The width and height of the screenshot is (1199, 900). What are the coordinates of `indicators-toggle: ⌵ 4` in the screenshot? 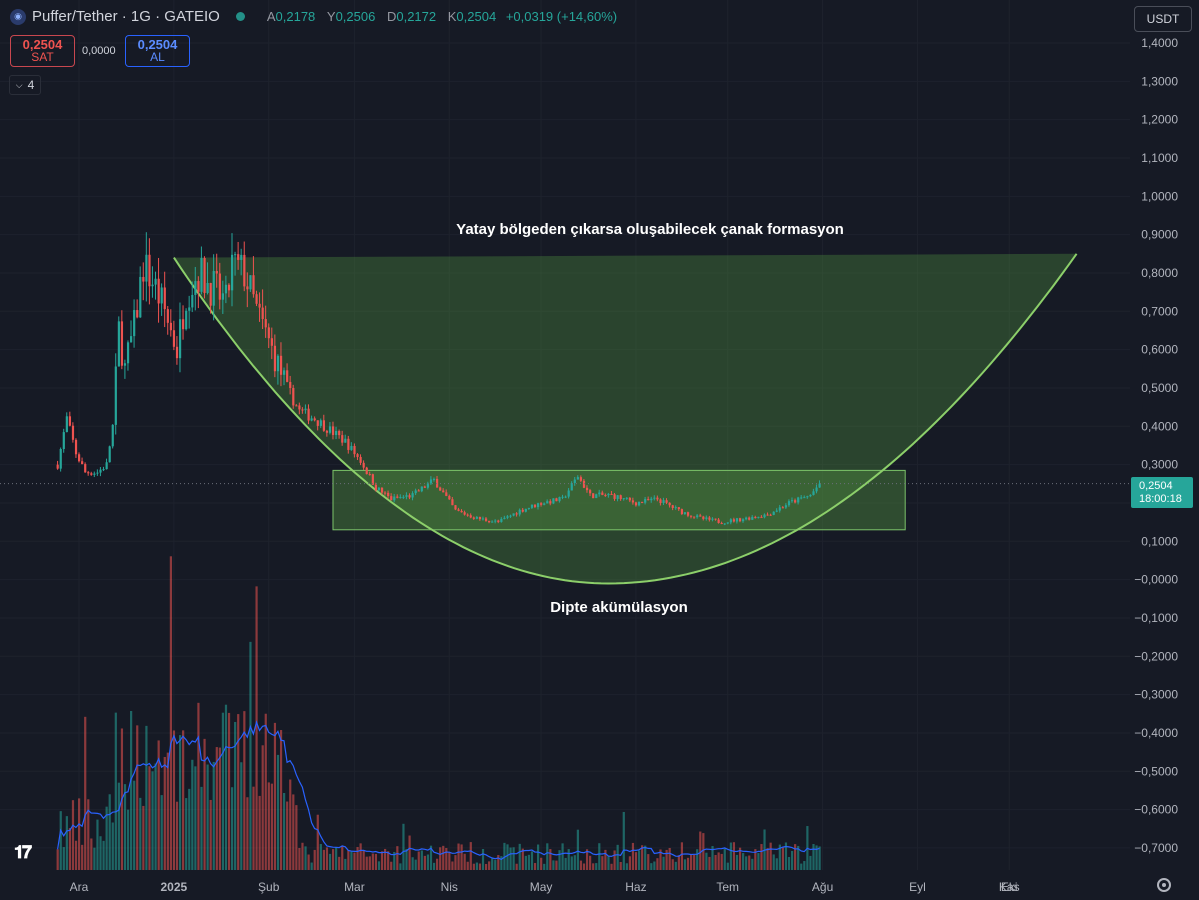 It's located at (25, 85).